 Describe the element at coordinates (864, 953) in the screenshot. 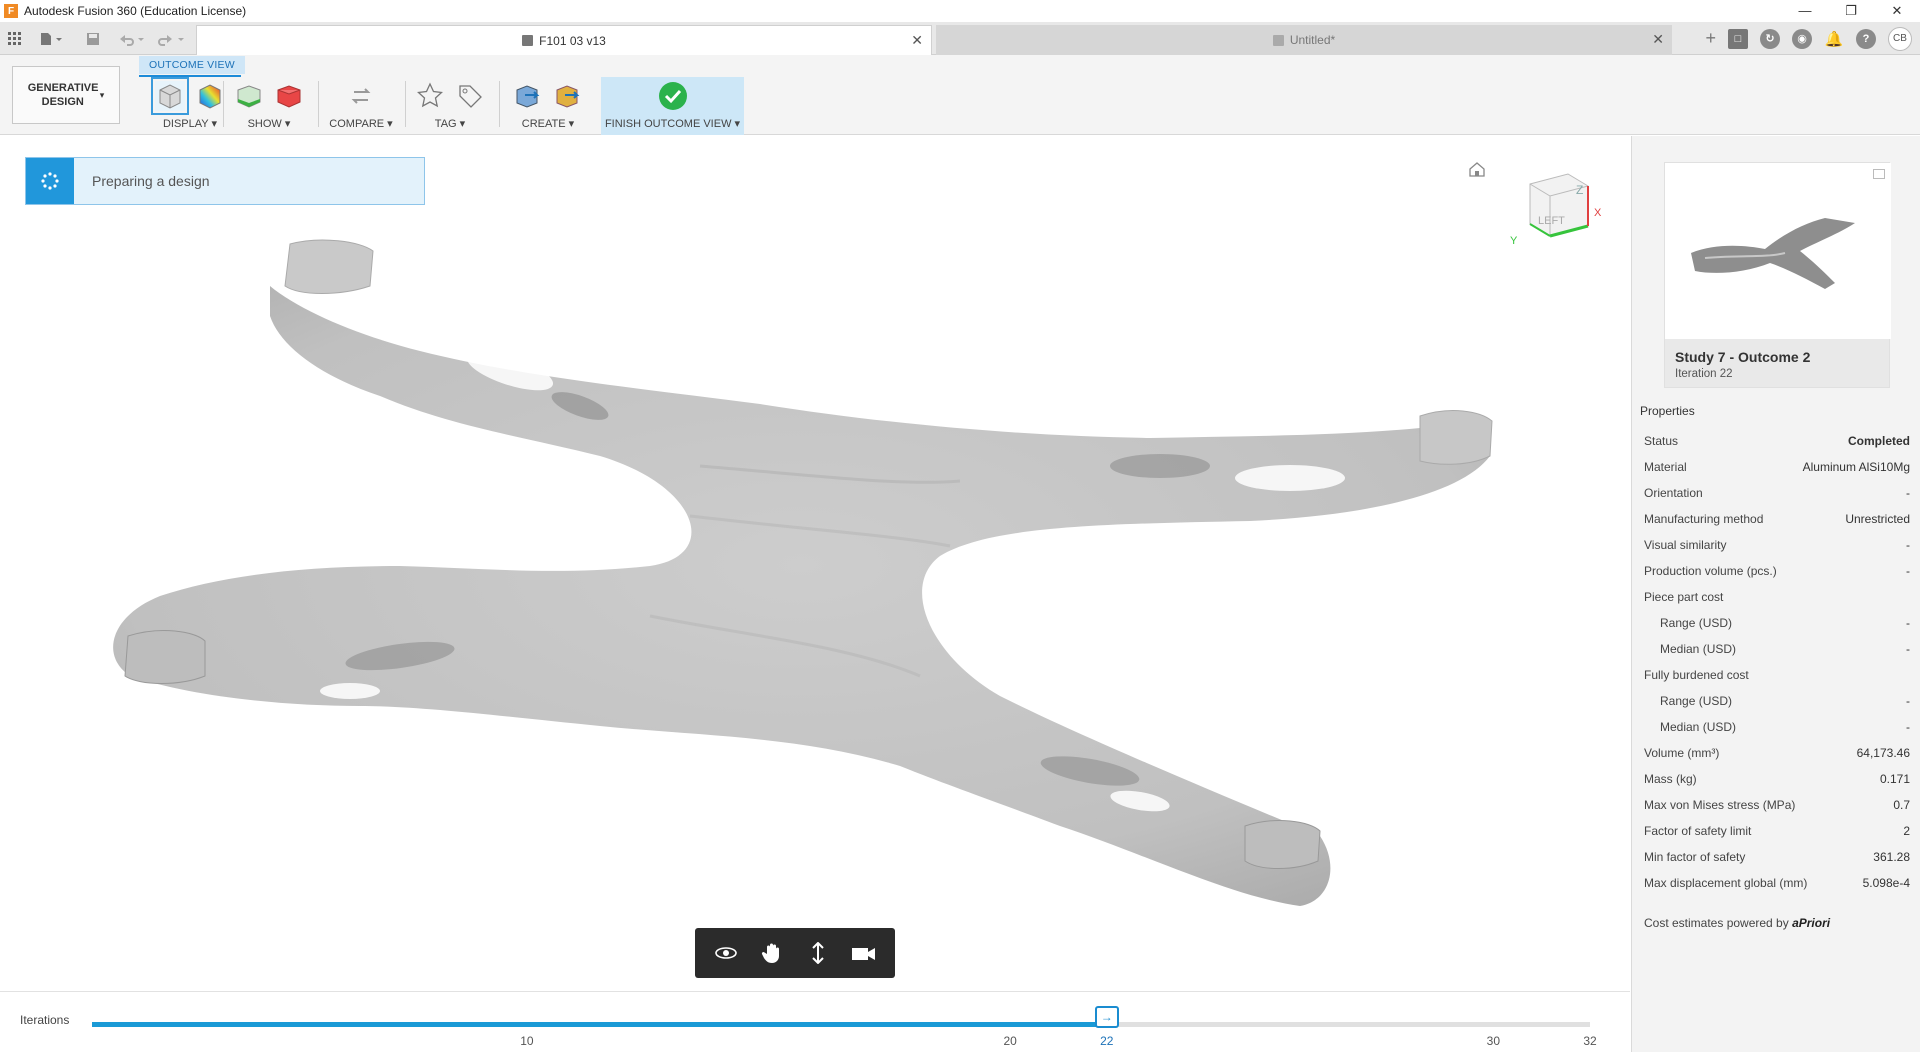

I see `camera-icon` at that location.